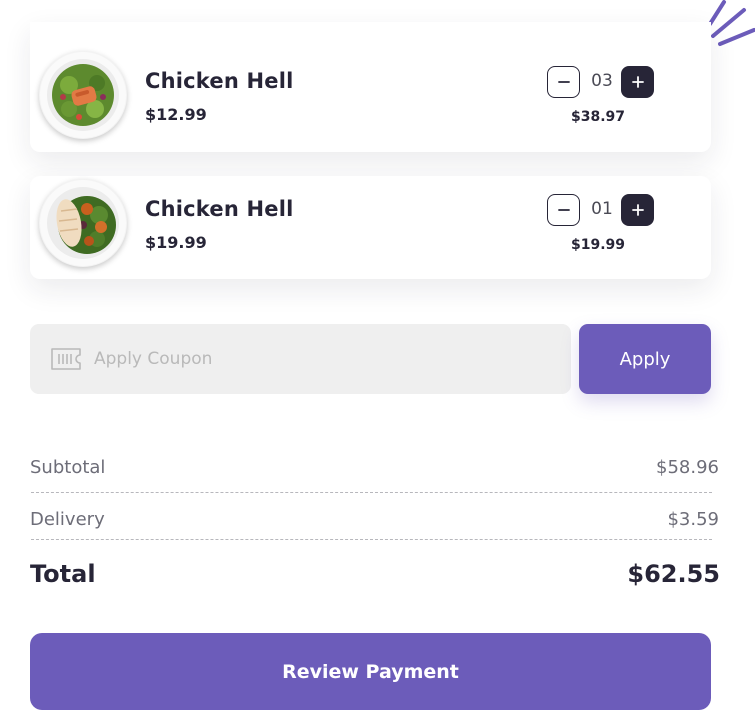 This screenshot has width=755, height=710. What do you see at coordinates (645, 359) in the screenshot?
I see `apply-coupon-button: Apply` at bounding box center [645, 359].